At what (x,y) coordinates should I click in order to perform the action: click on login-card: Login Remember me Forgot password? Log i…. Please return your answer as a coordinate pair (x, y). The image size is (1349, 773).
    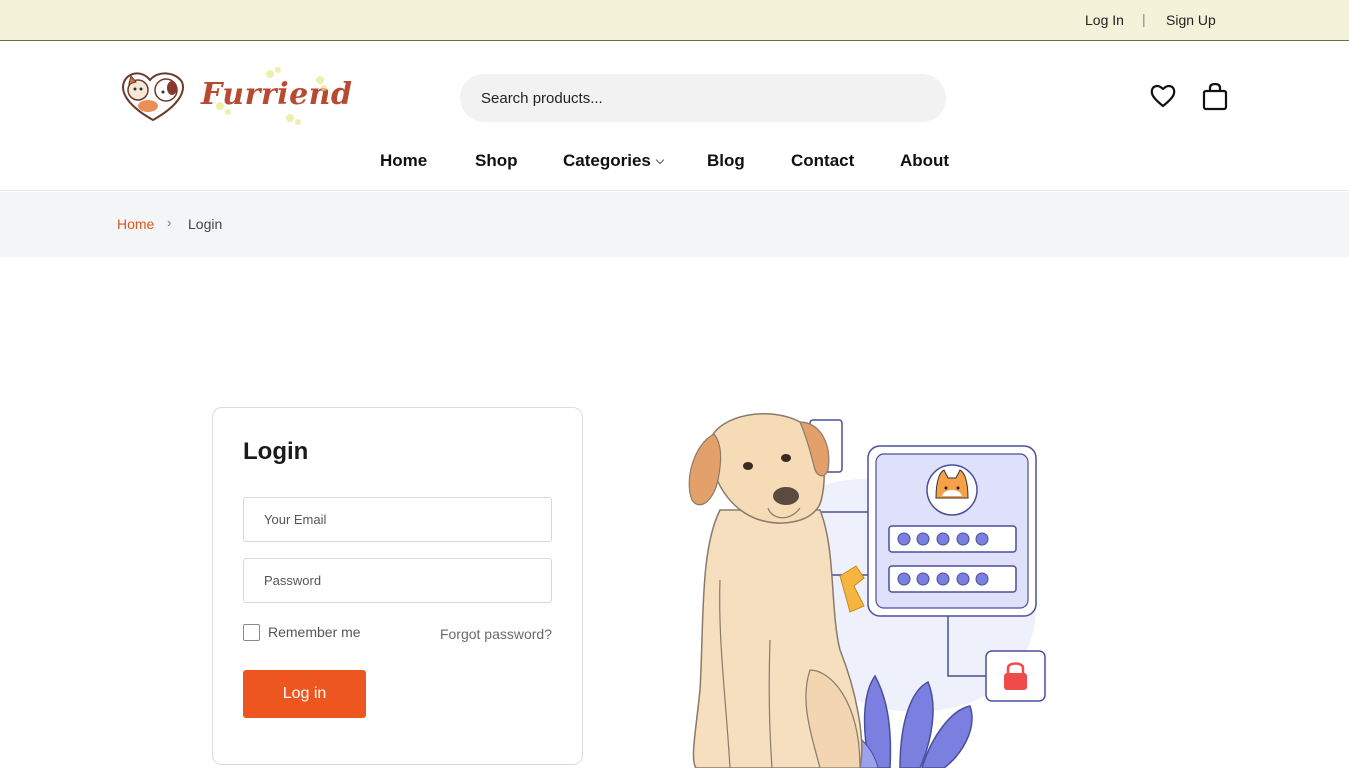
    Looking at the image, I should click on (397, 586).